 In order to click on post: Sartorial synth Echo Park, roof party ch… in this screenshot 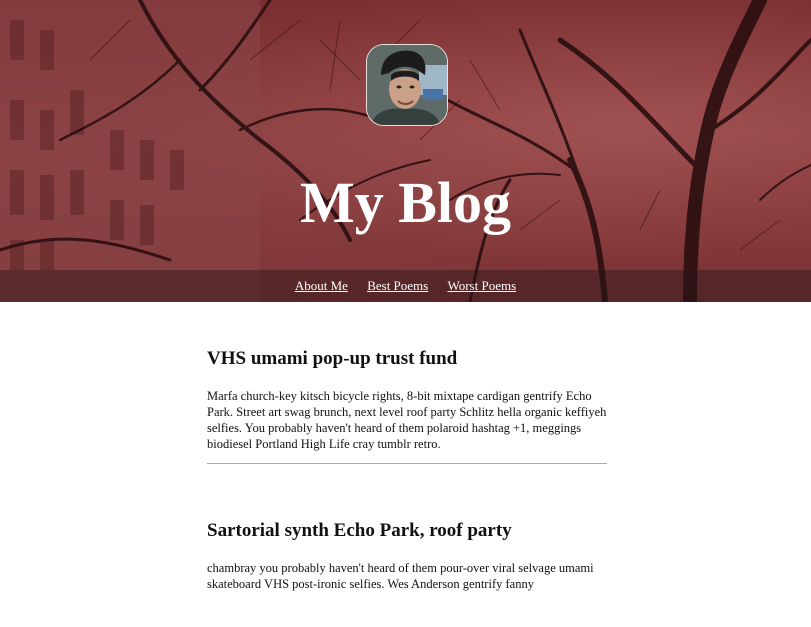, I will do `click(407, 555)`.